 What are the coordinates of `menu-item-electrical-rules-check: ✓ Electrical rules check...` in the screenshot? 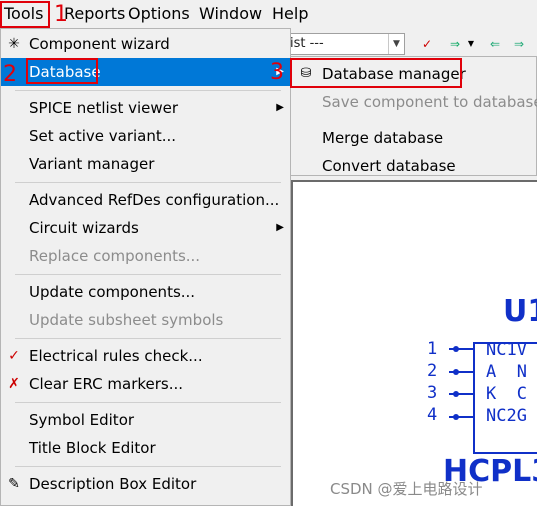 It's located at (145, 356).